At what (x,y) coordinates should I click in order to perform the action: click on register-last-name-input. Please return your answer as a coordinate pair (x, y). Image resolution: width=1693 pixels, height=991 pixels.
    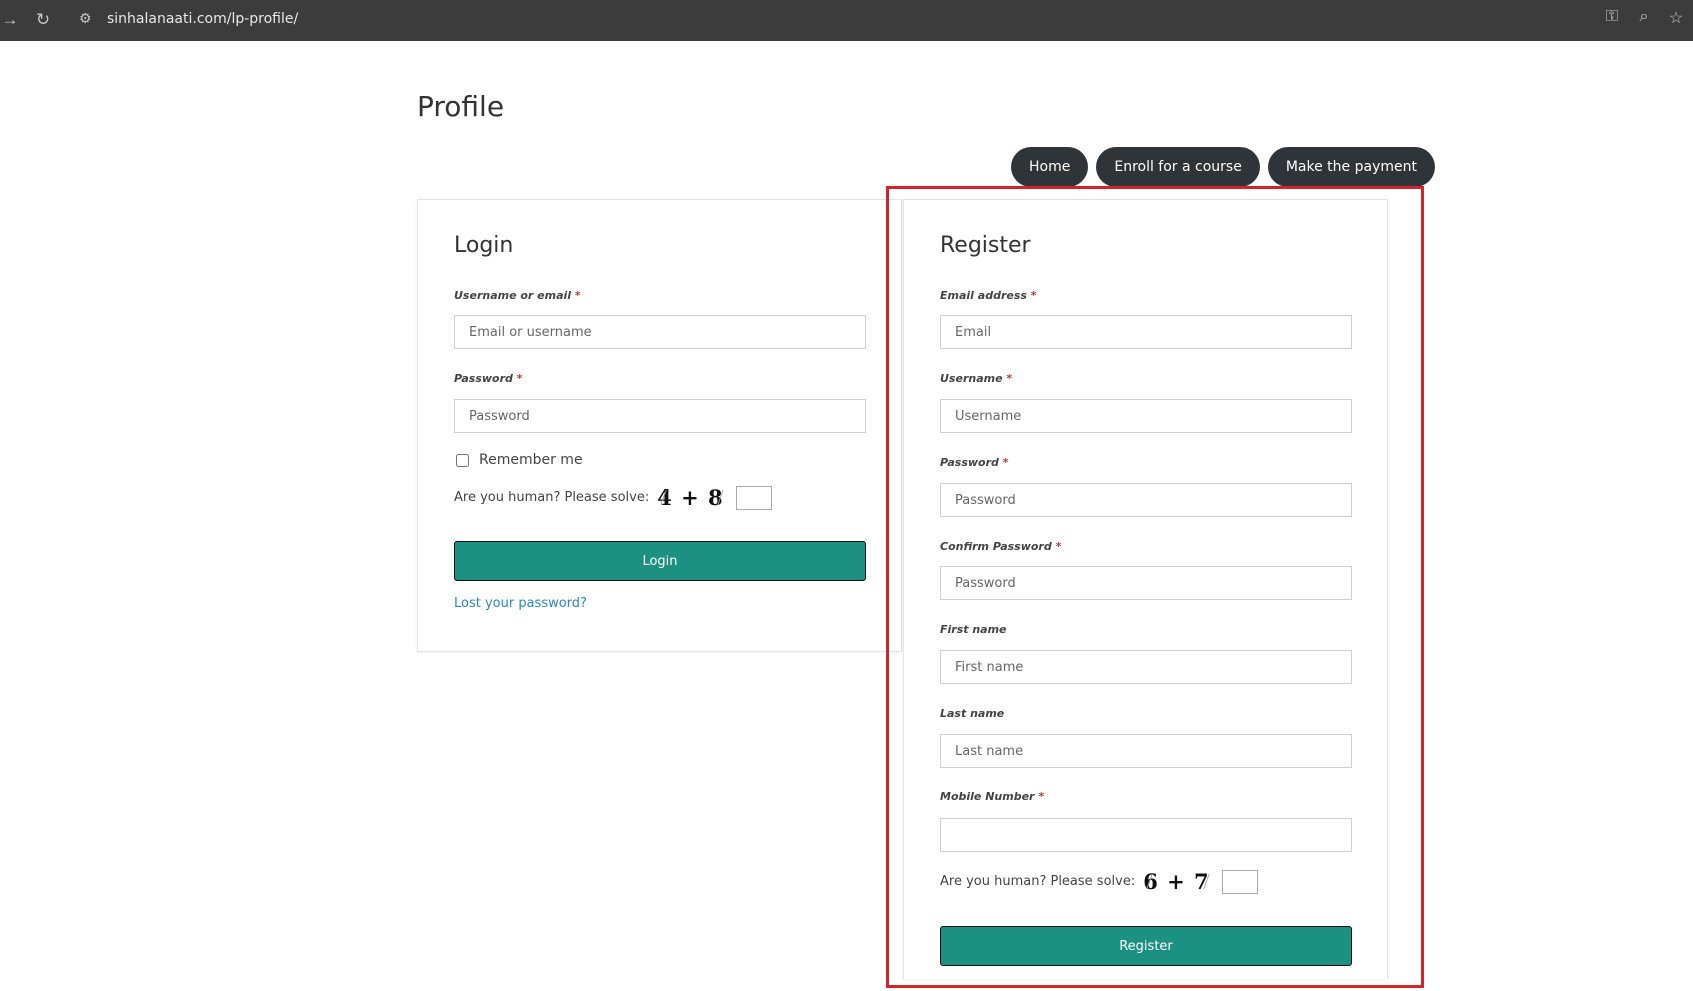
    Looking at the image, I should click on (1146, 751).